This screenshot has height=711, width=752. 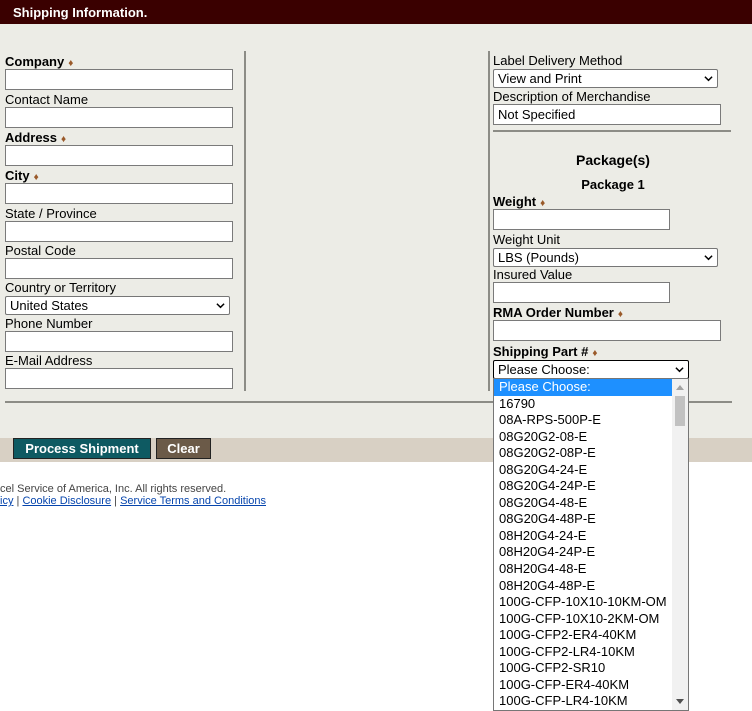 What do you see at coordinates (119, 378) in the screenshot?
I see `email-input` at bounding box center [119, 378].